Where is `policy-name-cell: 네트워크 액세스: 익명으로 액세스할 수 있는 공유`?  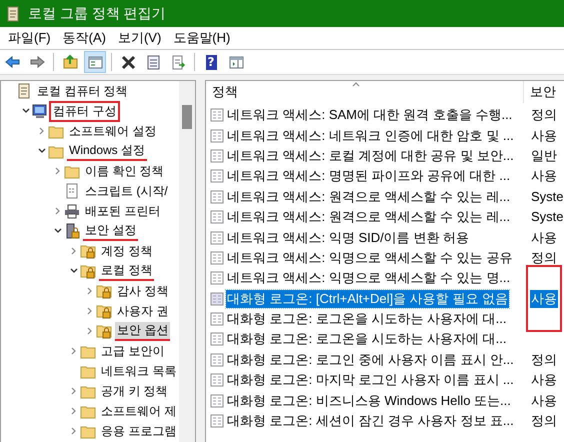
policy-name-cell: 네트워크 액세스: 익명으로 액세스할 수 있는 공유 is located at coordinates (370, 257).